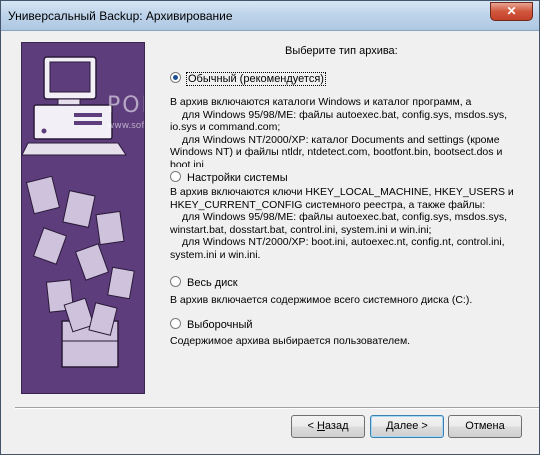  I want to click on radio-selective, so click(175, 323).